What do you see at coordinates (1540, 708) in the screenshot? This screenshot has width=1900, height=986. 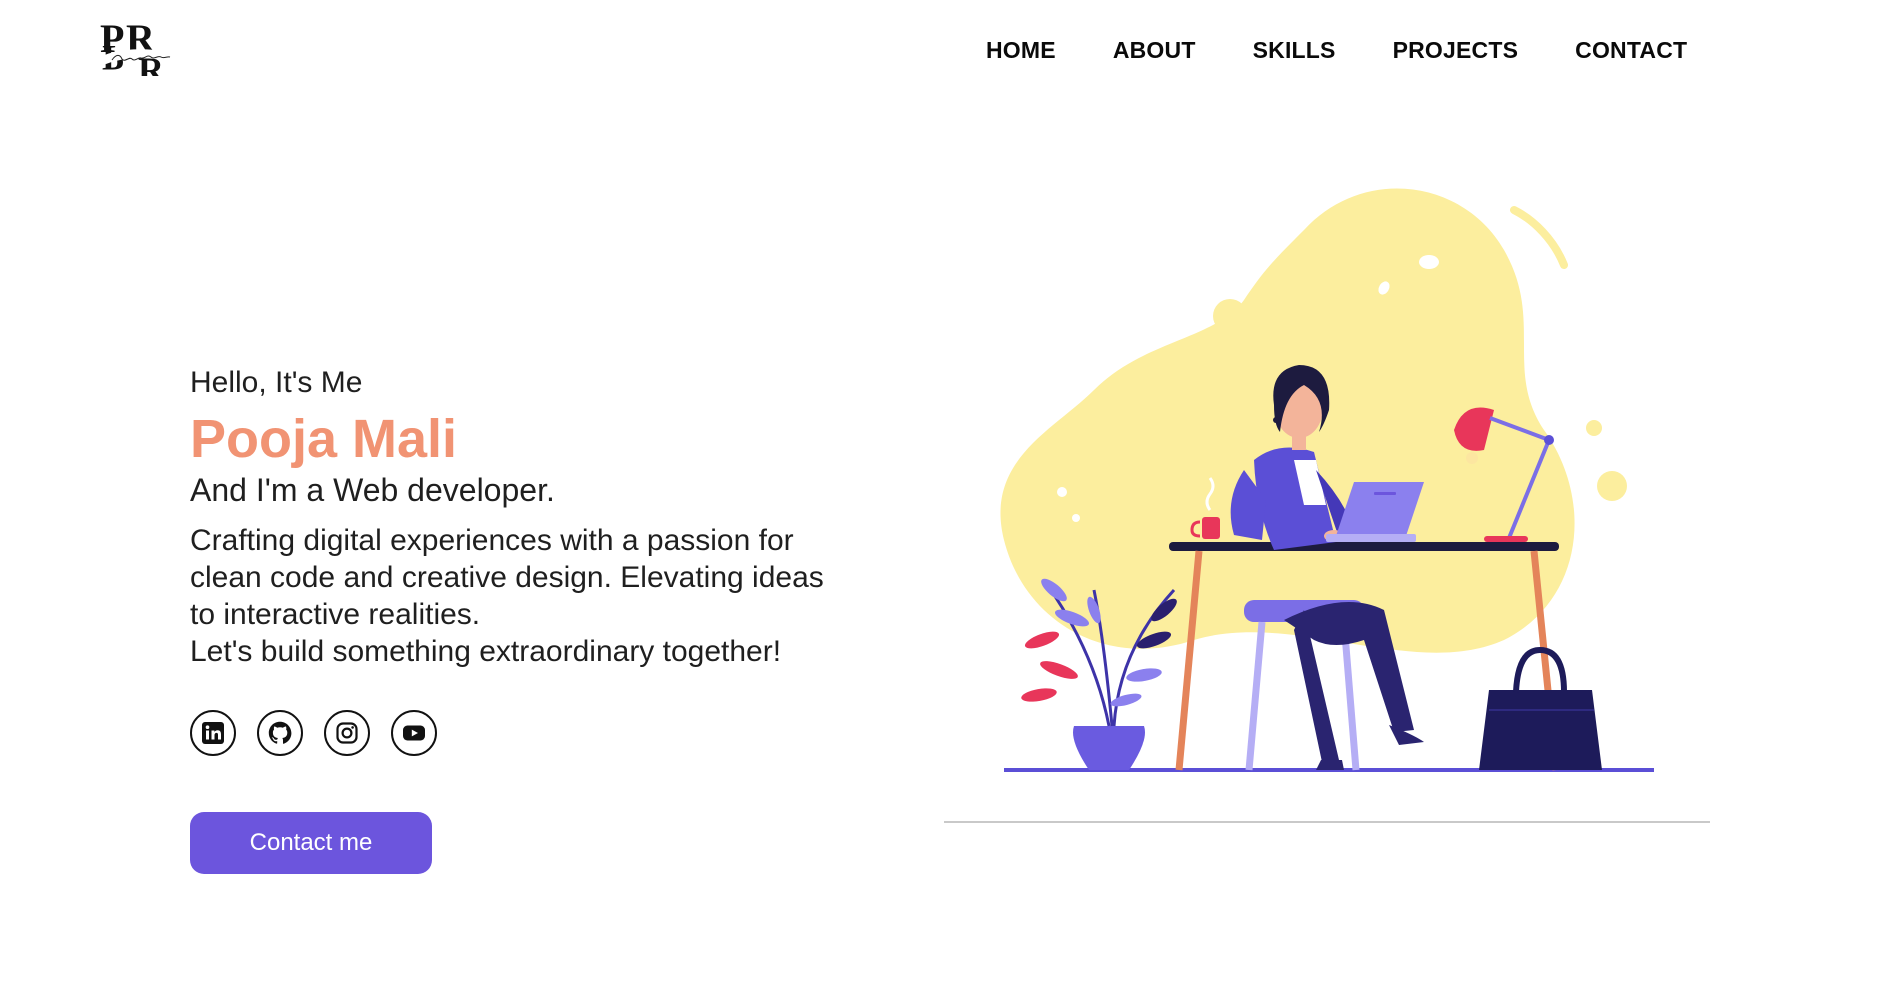 I see `handbag-icon` at bounding box center [1540, 708].